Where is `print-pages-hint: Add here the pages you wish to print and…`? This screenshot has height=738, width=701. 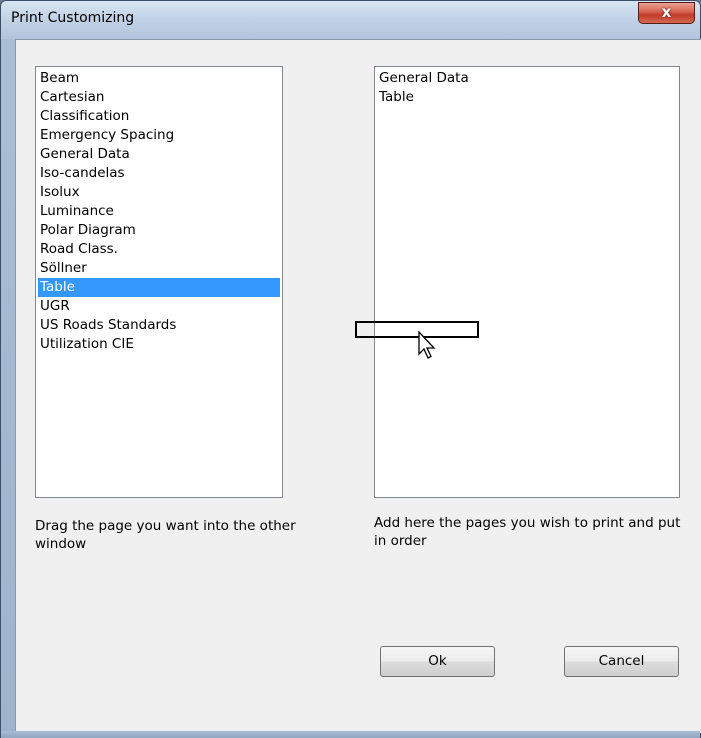
print-pages-hint: Add here the pages you wish to print and… is located at coordinates (527, 532).